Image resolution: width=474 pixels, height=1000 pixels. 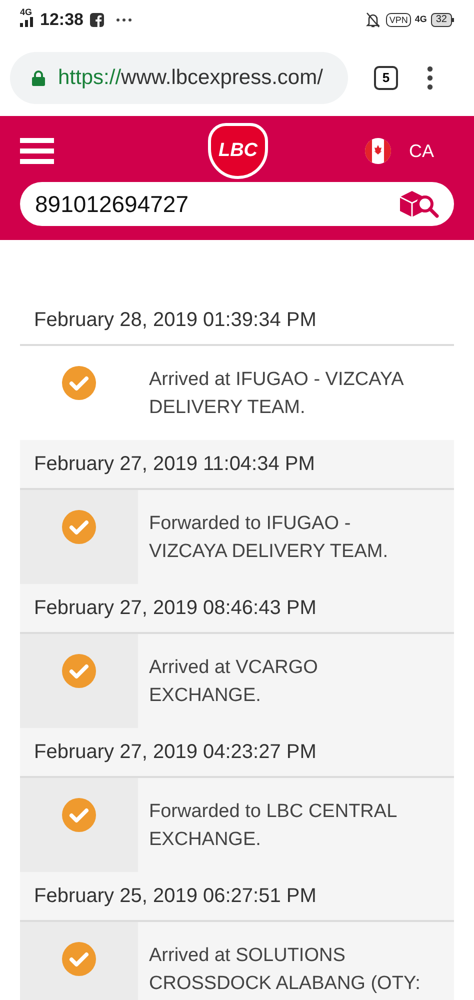 What do you see at coordinates (175, 320) in the screenshot?
I see `event-date: February 28, 2019 01:39:34 PM` at bounding box center [175, 320].